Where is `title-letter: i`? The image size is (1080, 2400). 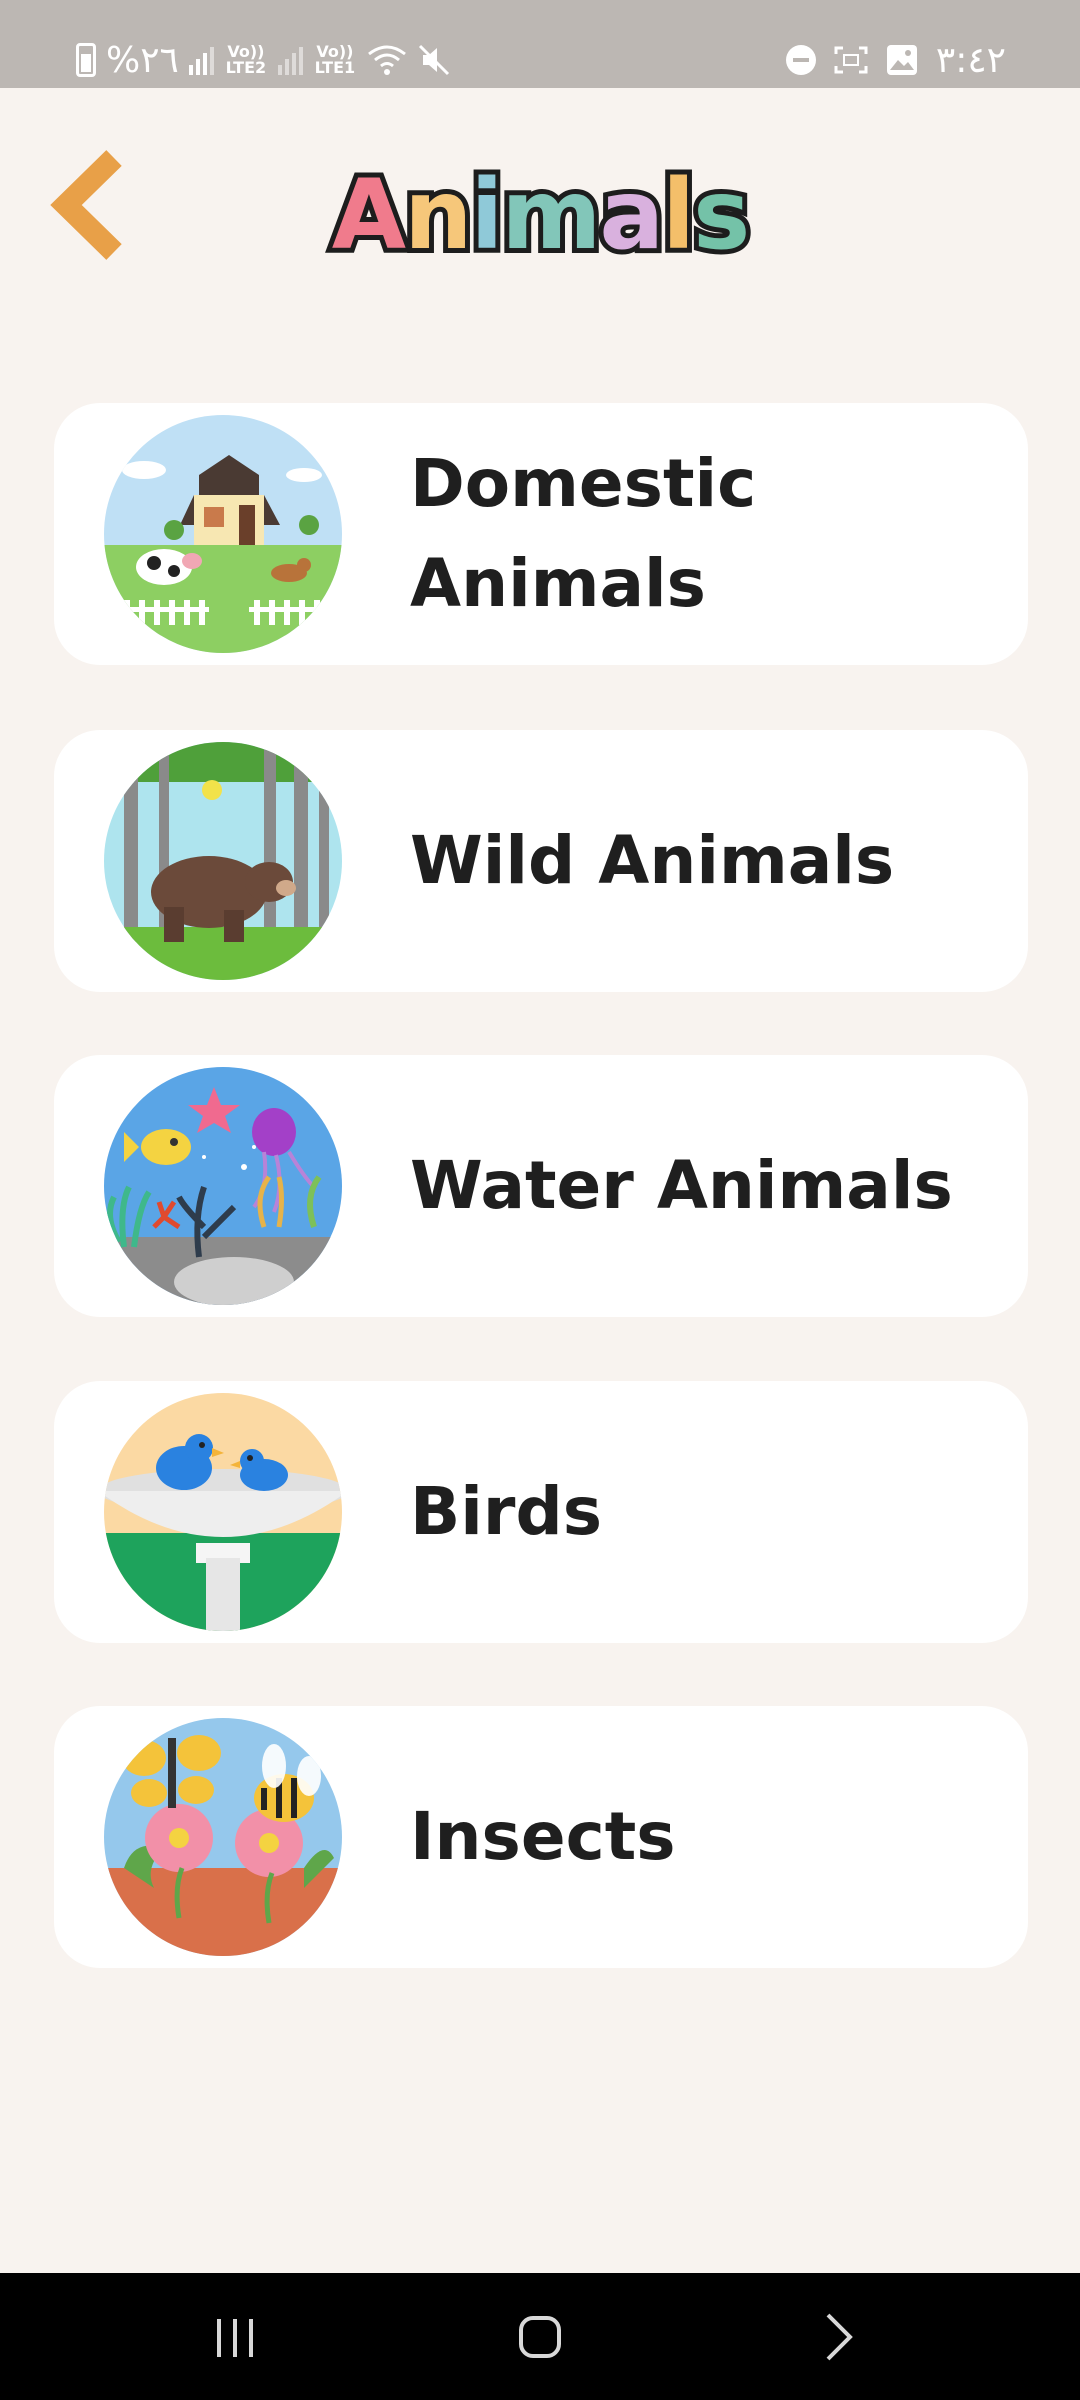 title-letter: i is located at coordinates (486, 215).